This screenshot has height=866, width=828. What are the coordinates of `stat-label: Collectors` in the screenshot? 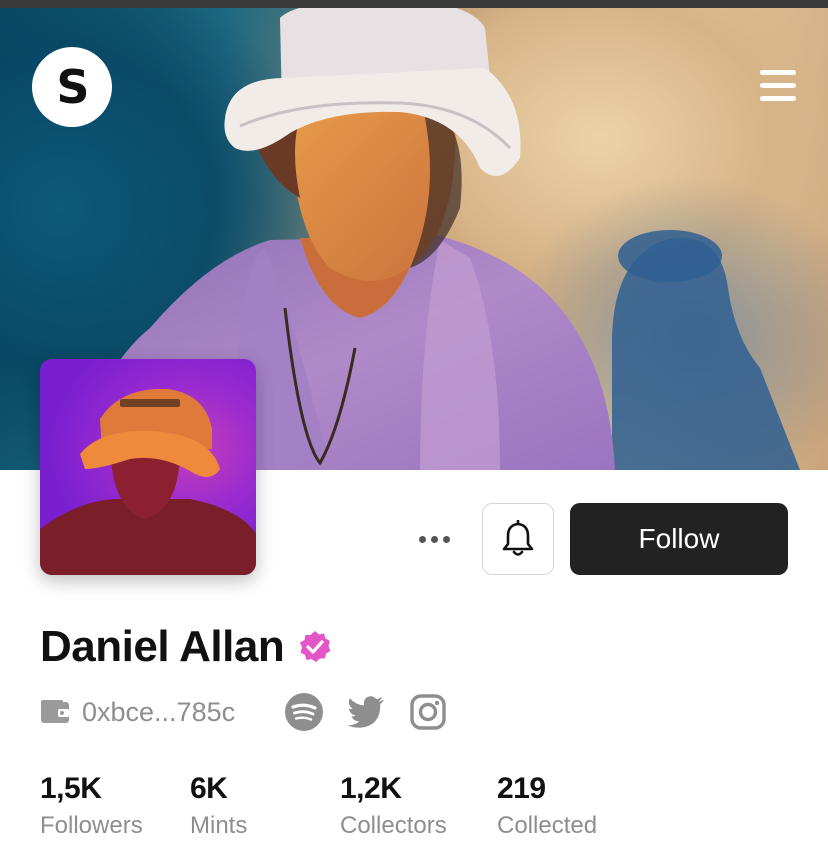 It's located at (393, 825).